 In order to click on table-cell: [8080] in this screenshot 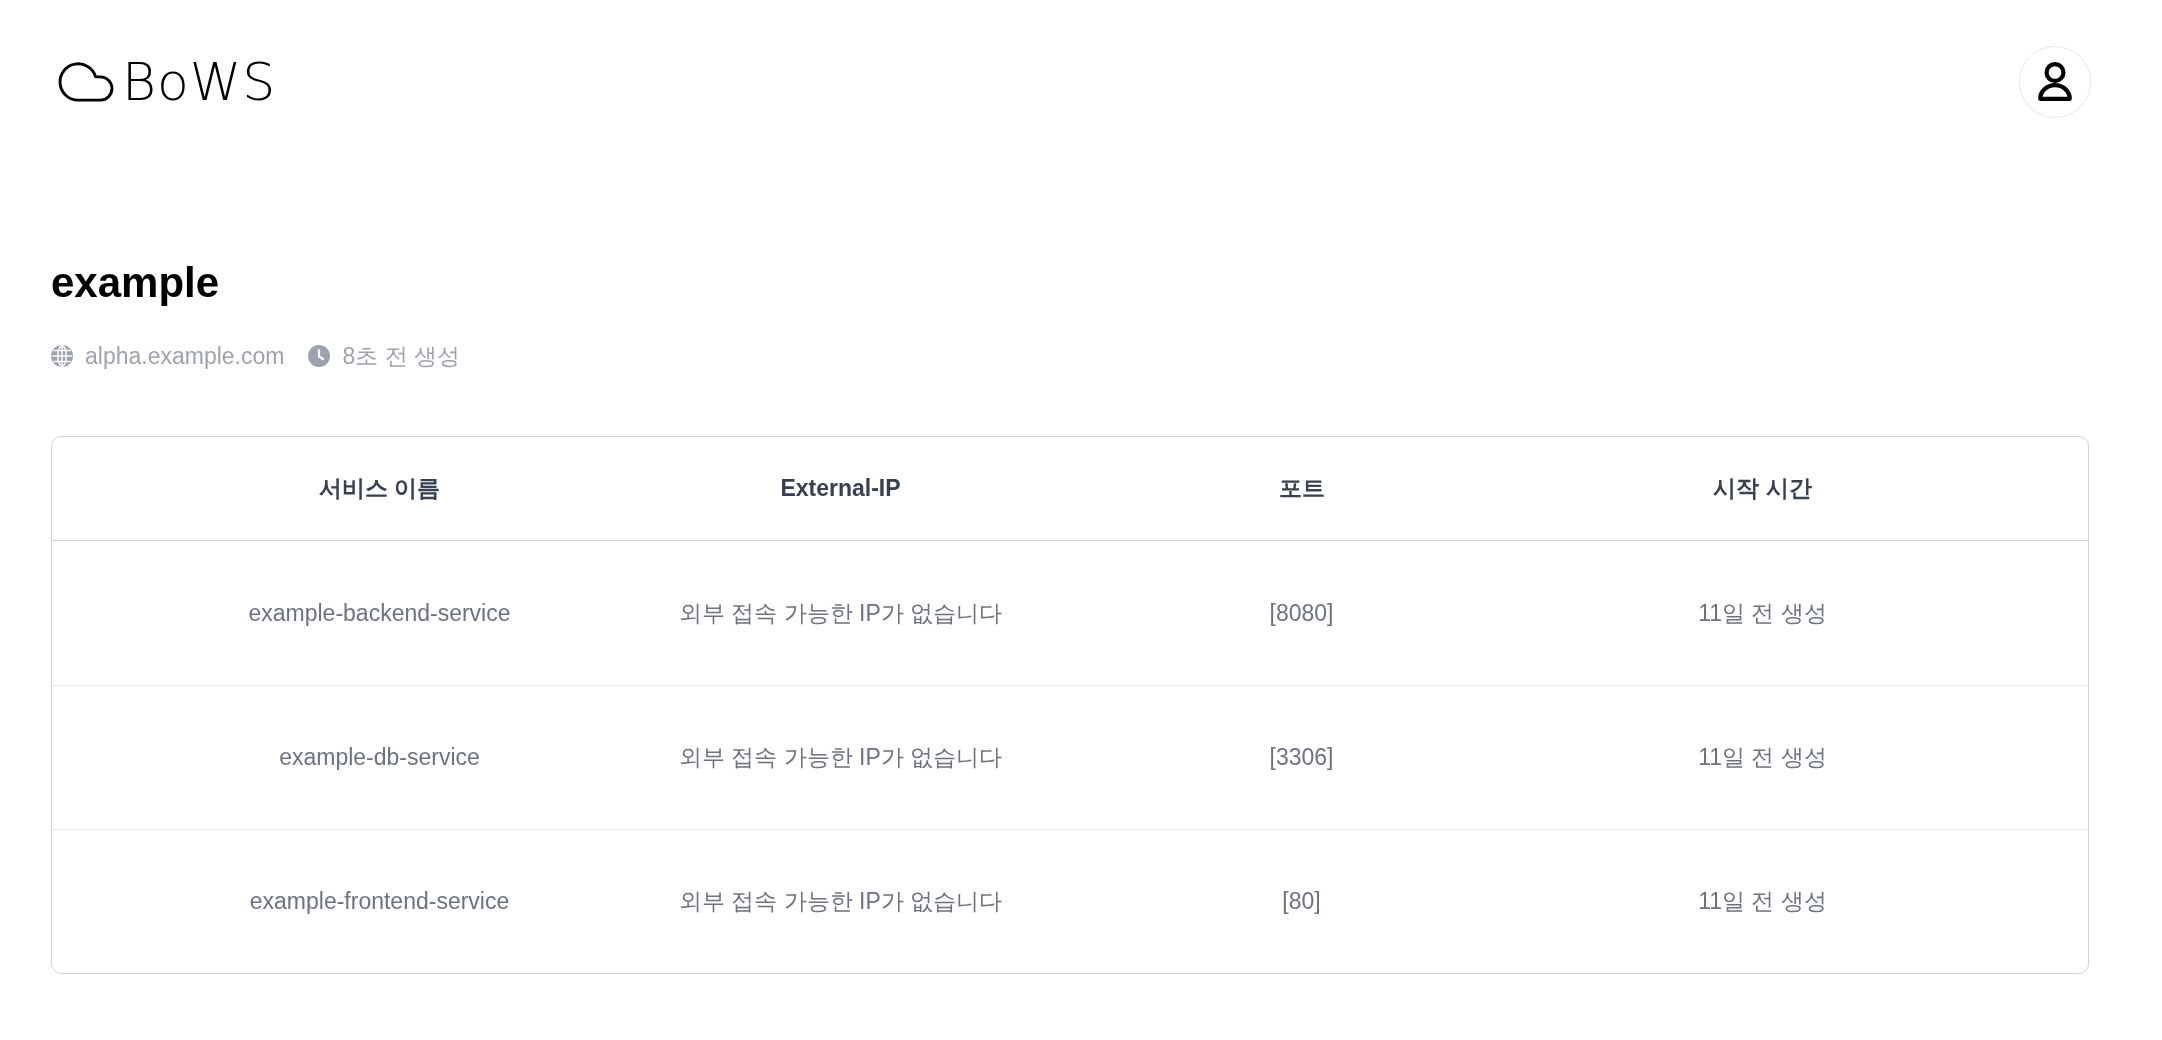, I will do `click(1301, 613)`.